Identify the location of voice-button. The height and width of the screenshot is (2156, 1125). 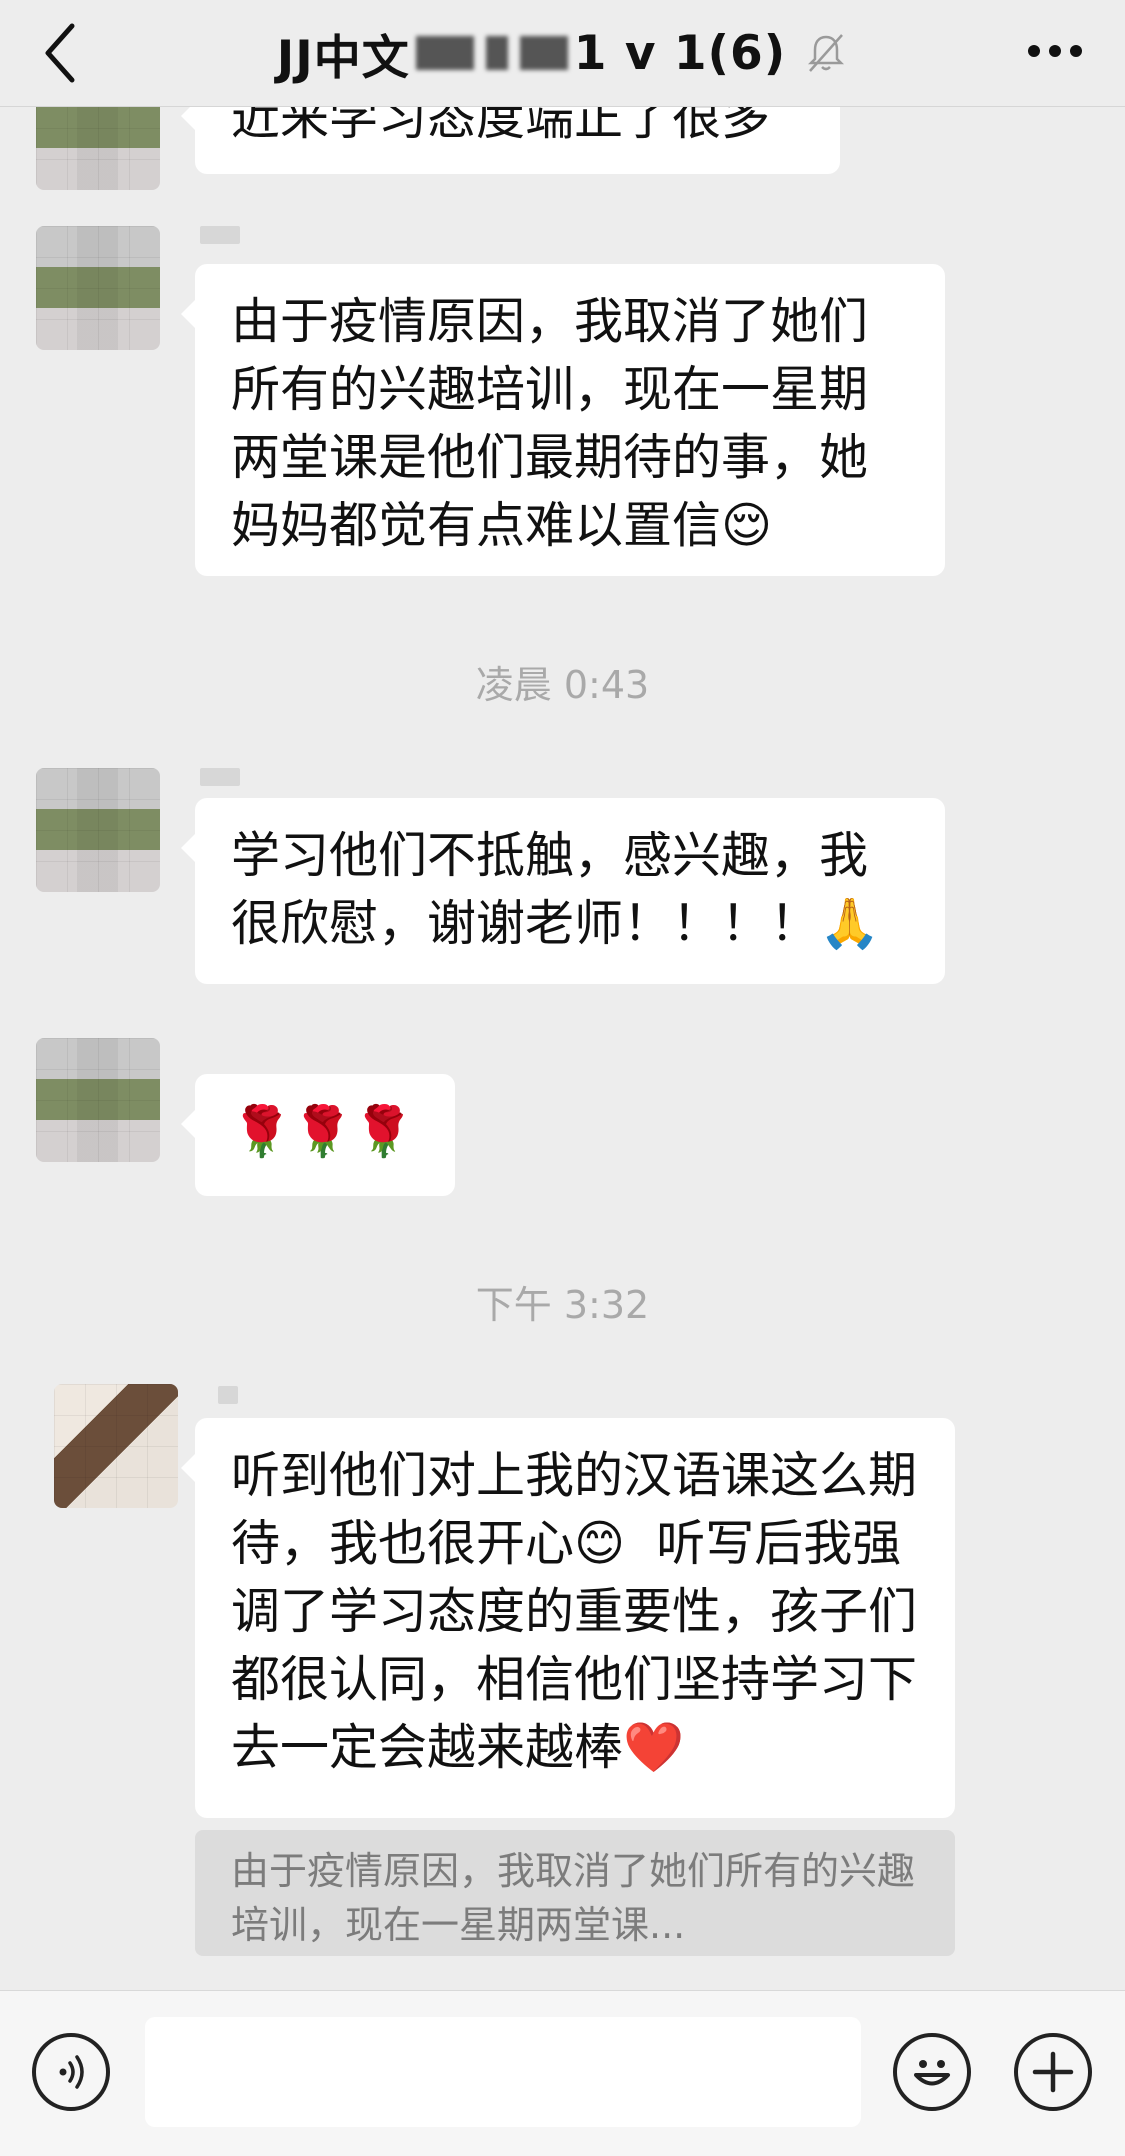
(71, 2072).